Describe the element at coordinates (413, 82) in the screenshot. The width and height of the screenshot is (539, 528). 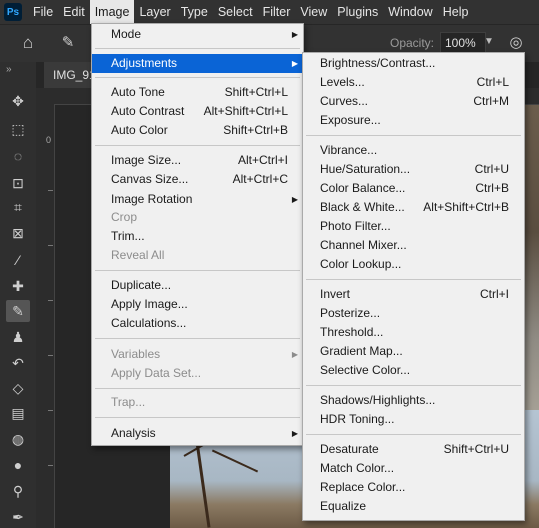
I see `adj-levels: Levels... Ctrl+L` at that location.